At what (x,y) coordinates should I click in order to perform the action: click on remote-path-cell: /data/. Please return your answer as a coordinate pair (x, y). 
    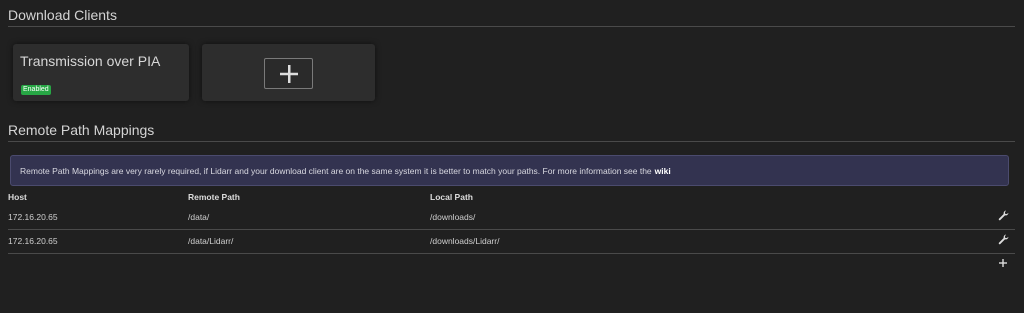
    Looking at the image, I should click on (199, 217).